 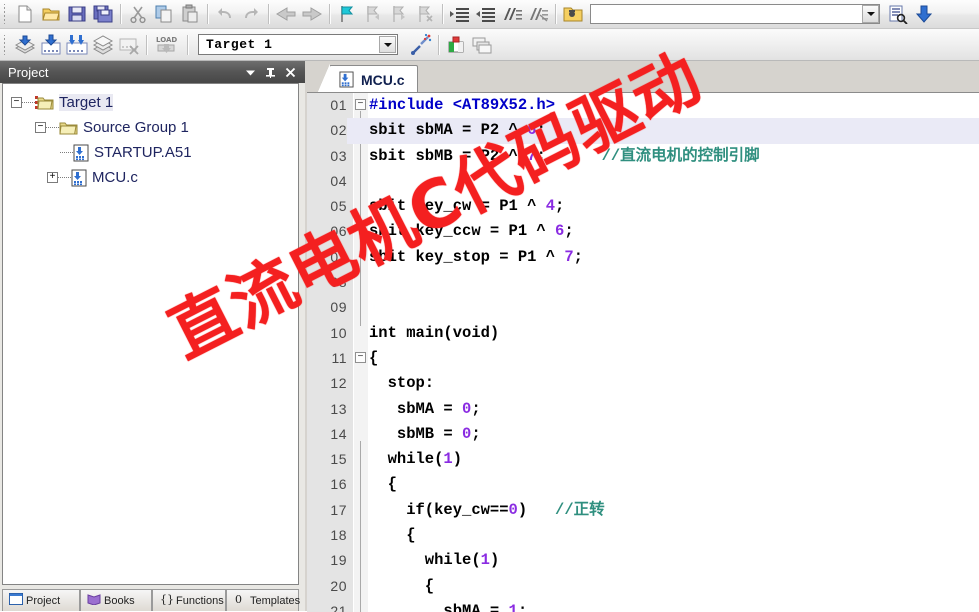 I want to click on code-line: 02 sbit sbMA = P2 ^ 6;, so click(x=643, y=131).